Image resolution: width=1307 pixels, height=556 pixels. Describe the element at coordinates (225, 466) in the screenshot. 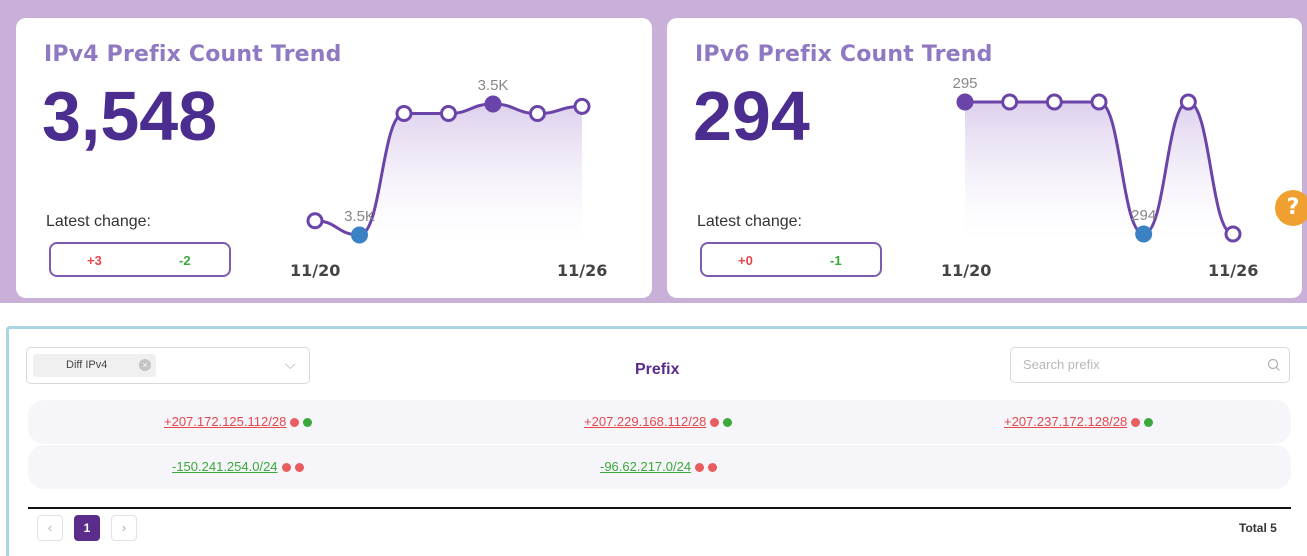

I see `prefix-link: -150.241.254.0/24` at that location.